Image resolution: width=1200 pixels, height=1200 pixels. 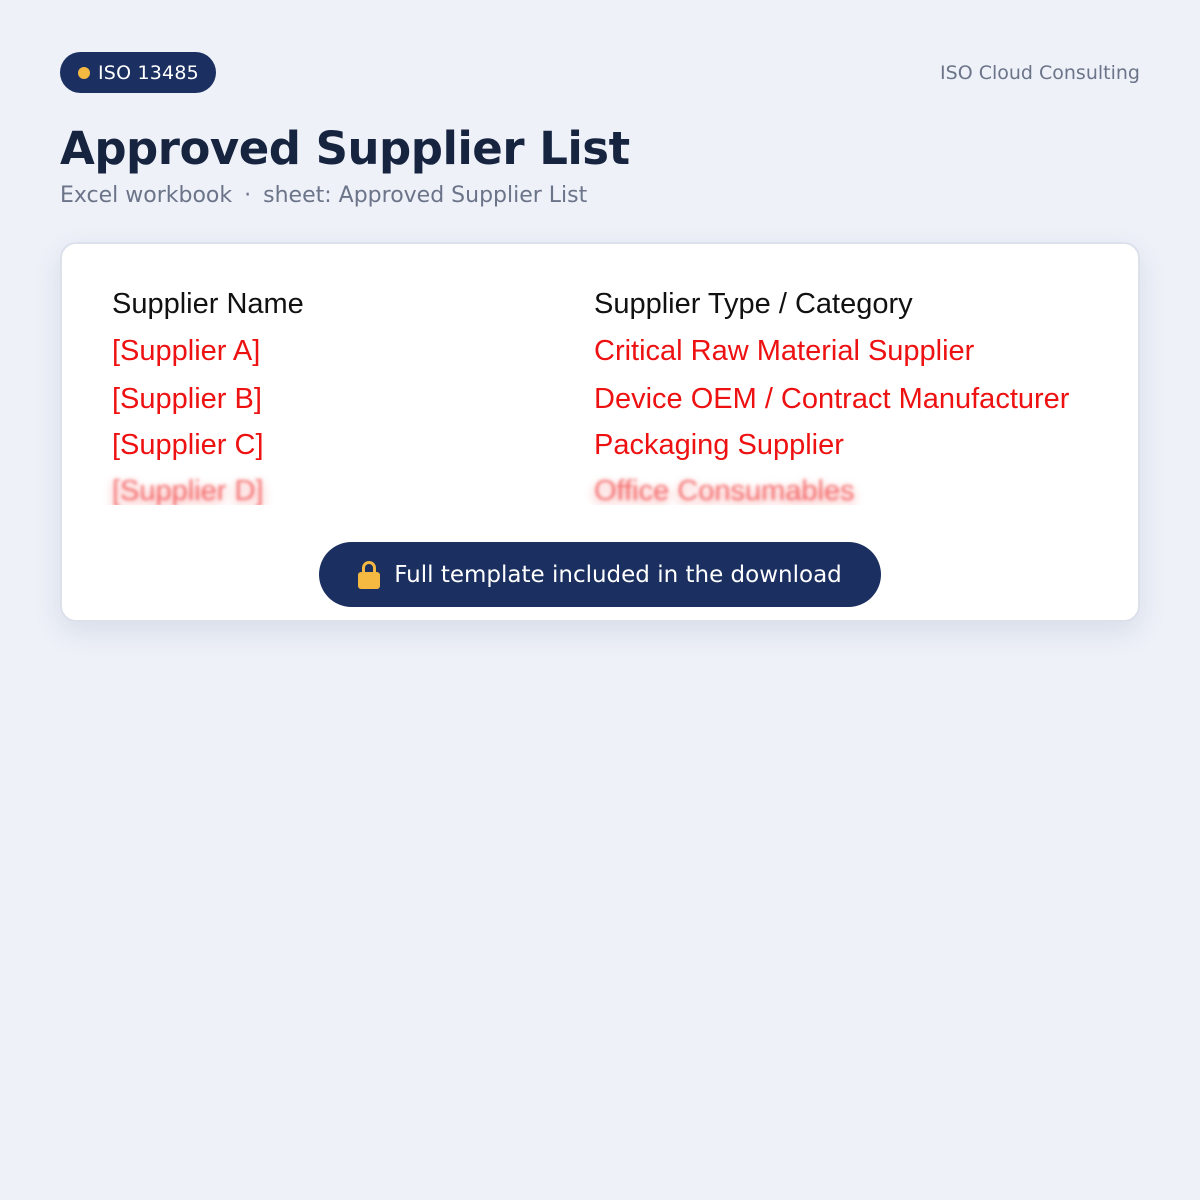 I want to click on column-header-supplier-name: Supplier Name, so click(x=208, y=304).